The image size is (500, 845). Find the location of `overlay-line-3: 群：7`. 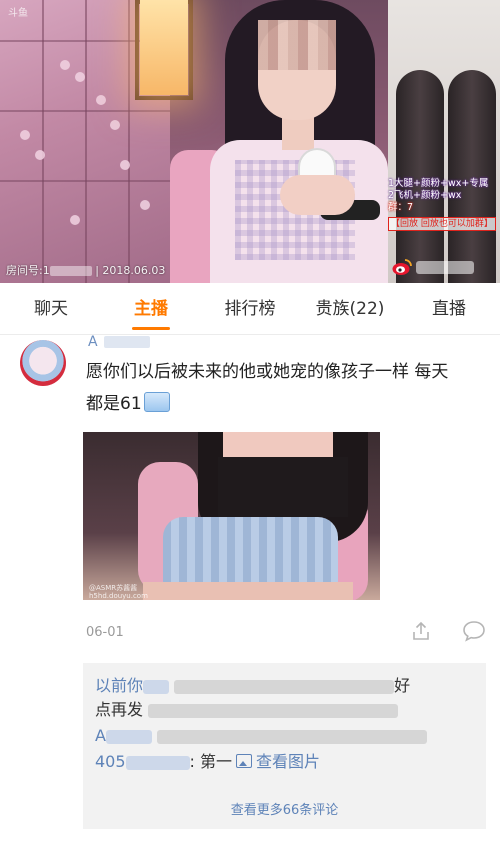

overlay-line-3: 群：7 is located at coordinates (401, 207).